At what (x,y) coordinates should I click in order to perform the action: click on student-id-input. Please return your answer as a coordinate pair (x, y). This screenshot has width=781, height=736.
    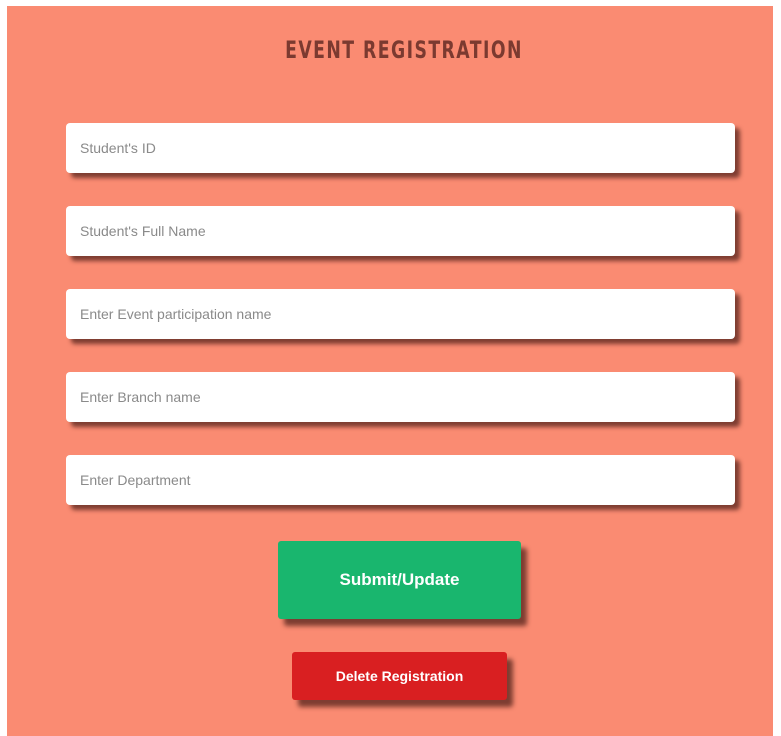
    Looking at the image, I should click on (400, 148).